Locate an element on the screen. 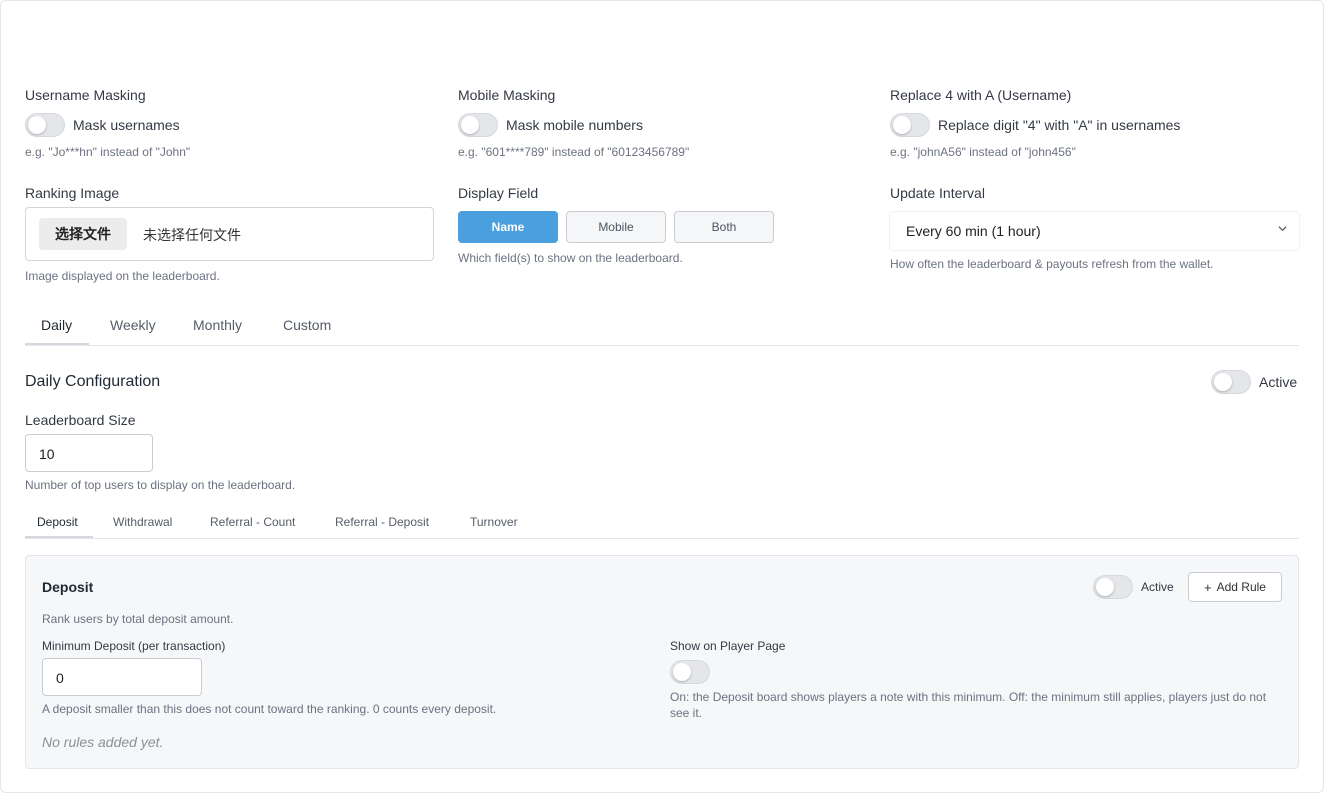  username-masking-toggle is located at coordinates (45, 125).